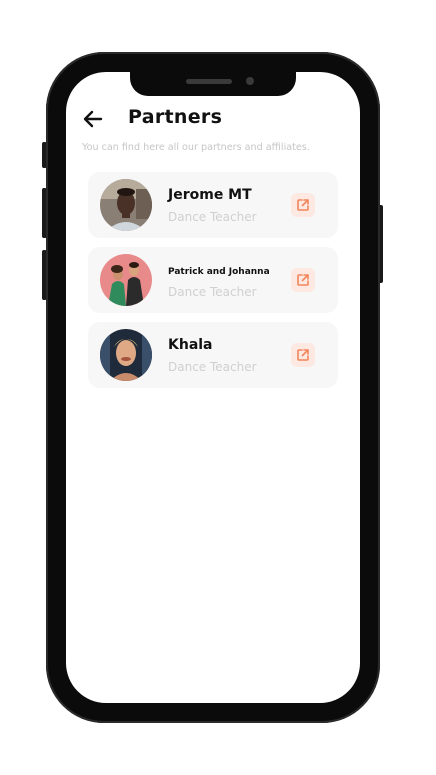 This screenshot has width=436, height=775. I want to click on front-camera, so click(250, 81).